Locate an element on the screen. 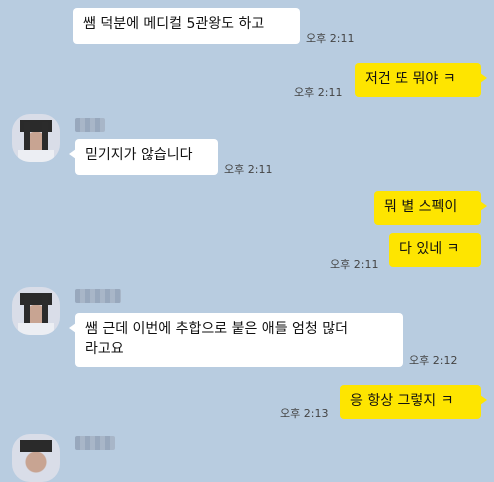  message-time: 오후 2:12 is located at coordinates (433, 360).